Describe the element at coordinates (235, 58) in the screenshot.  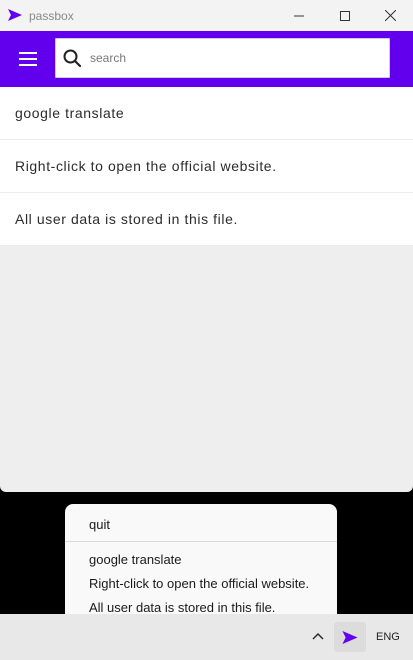
I see `search-input` at that location.